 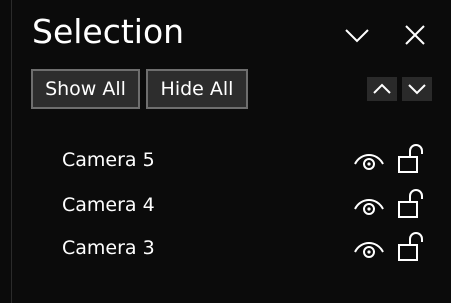 I want to click on list-item: Camera 3, so click(x=225, y=248).